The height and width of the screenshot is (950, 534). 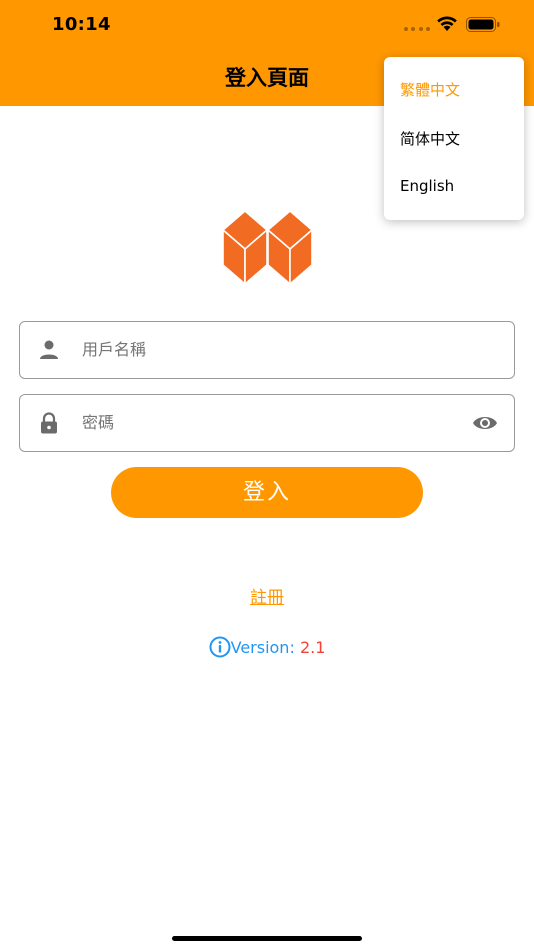 I want to click on info-icon, so click(x=220, y=647).